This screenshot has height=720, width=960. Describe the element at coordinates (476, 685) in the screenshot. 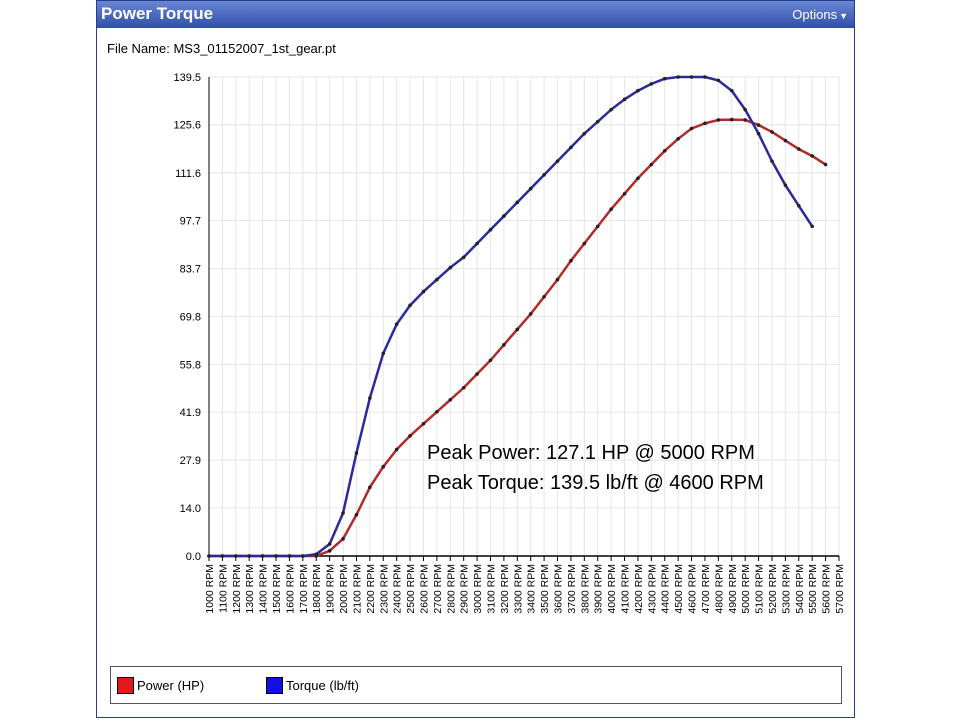

I see `legend: Power (HP) Torque (lb/ft)` at that location.